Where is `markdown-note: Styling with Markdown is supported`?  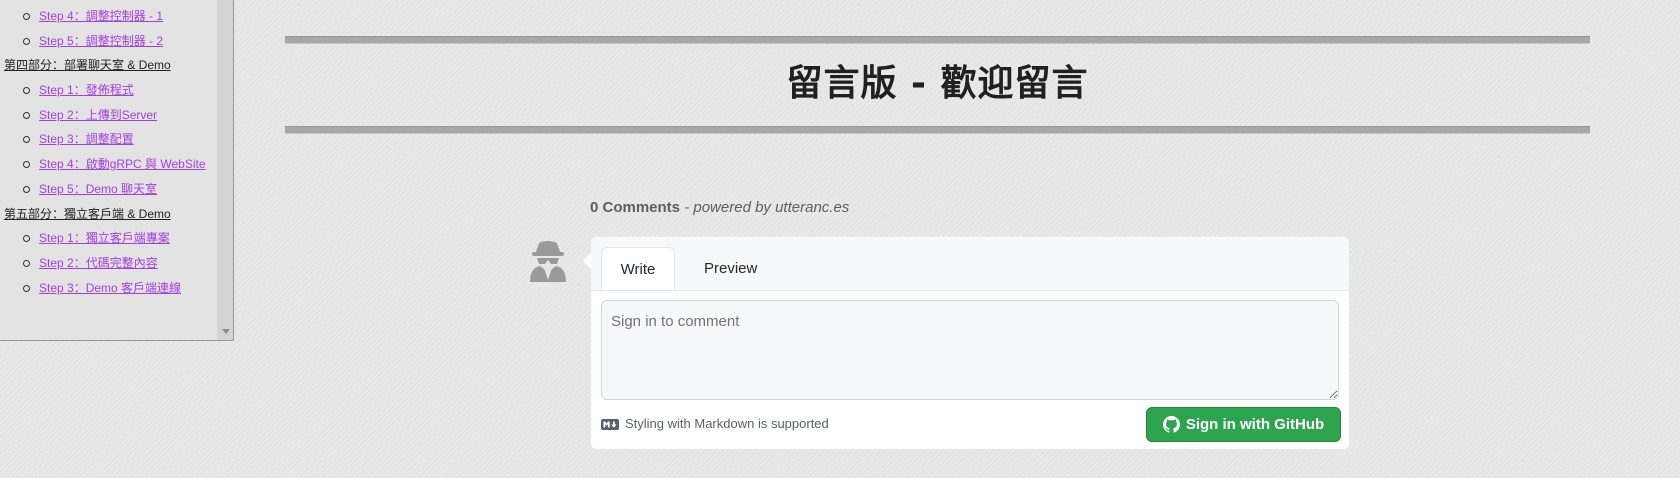
markdown-note: Styling with Markdown is supported is located at coordinates (715, 423).